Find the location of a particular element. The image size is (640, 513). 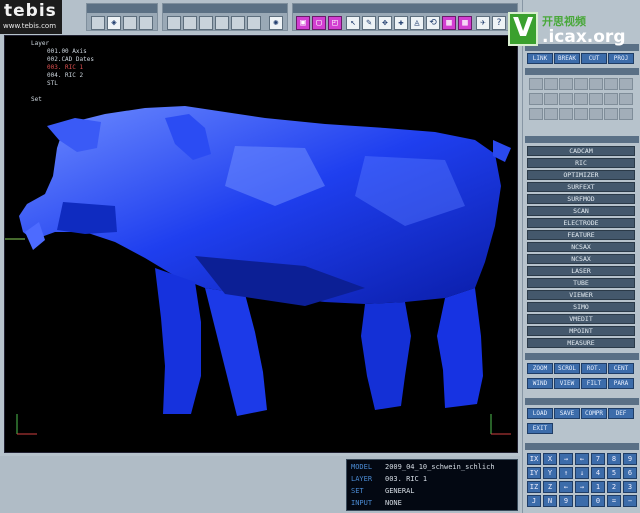

keypad-key is located at coordinates (582, 501).